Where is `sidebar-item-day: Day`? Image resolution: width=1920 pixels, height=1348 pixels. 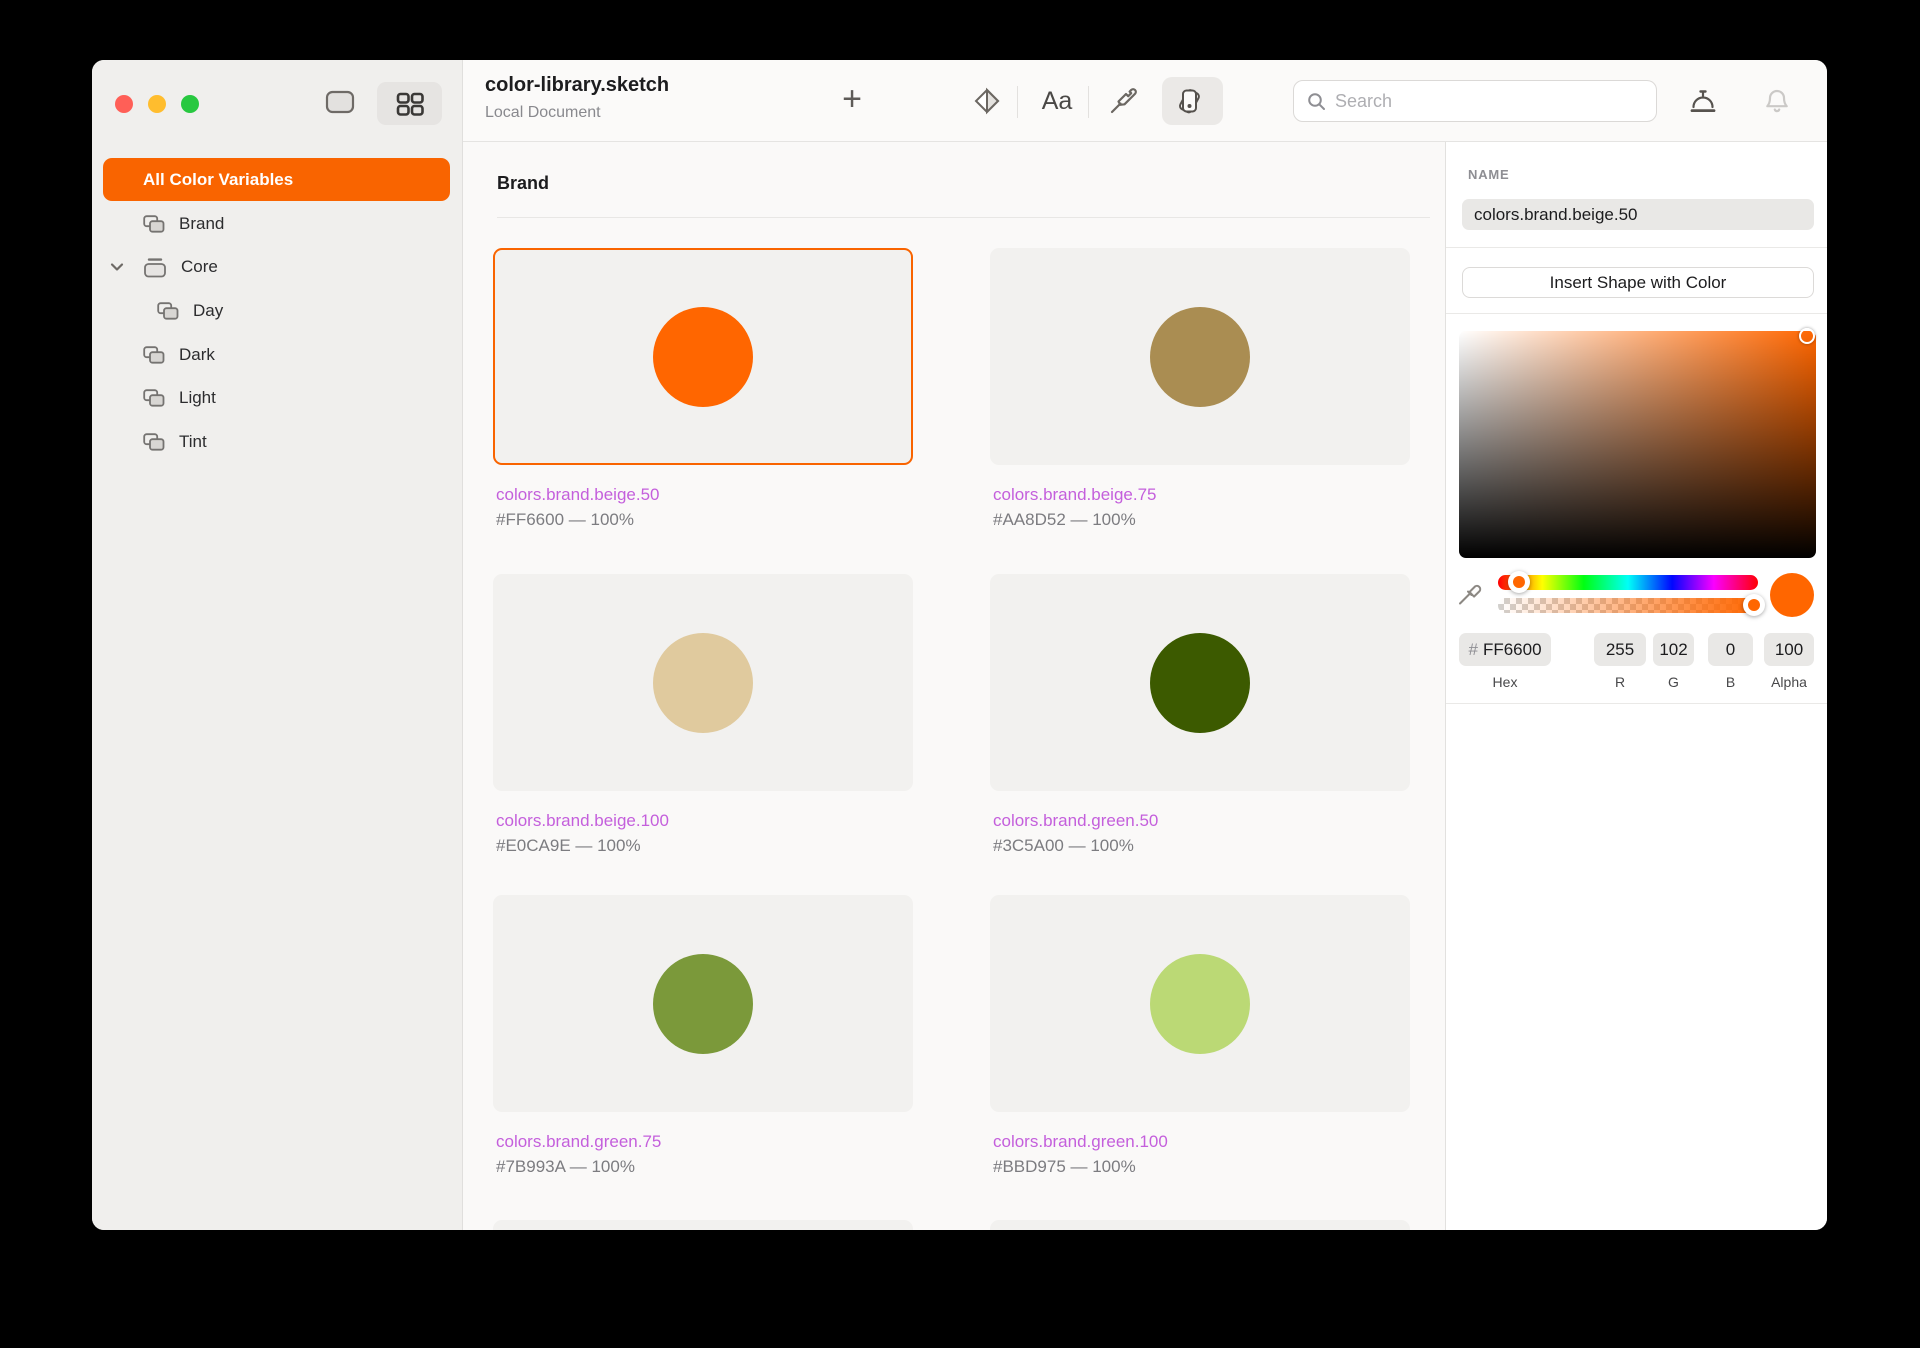 sidebar-item-day: Day is located at coordinates (277, 311).